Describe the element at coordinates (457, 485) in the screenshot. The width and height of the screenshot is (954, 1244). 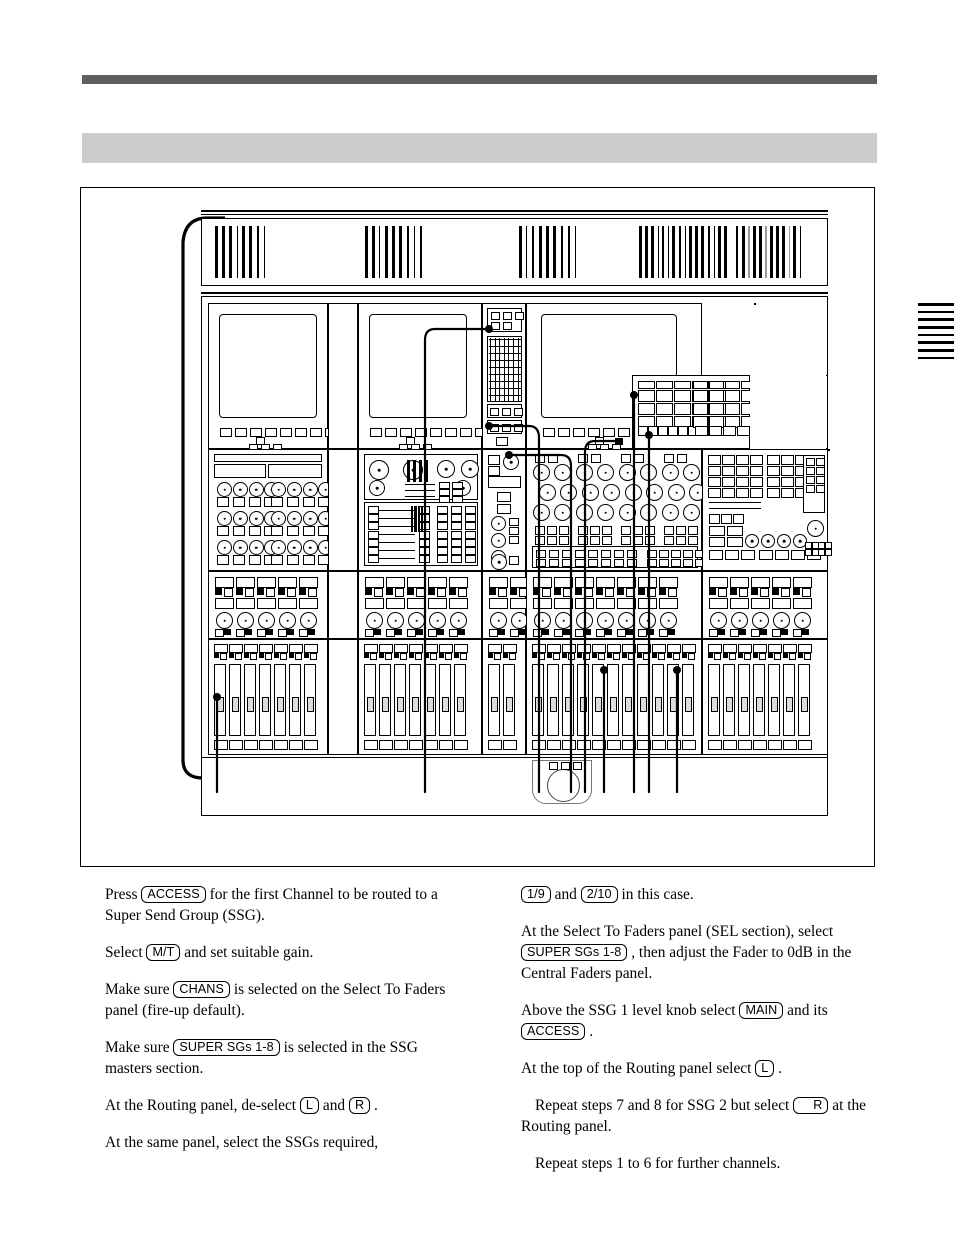
I see `dyn-key` at that location.